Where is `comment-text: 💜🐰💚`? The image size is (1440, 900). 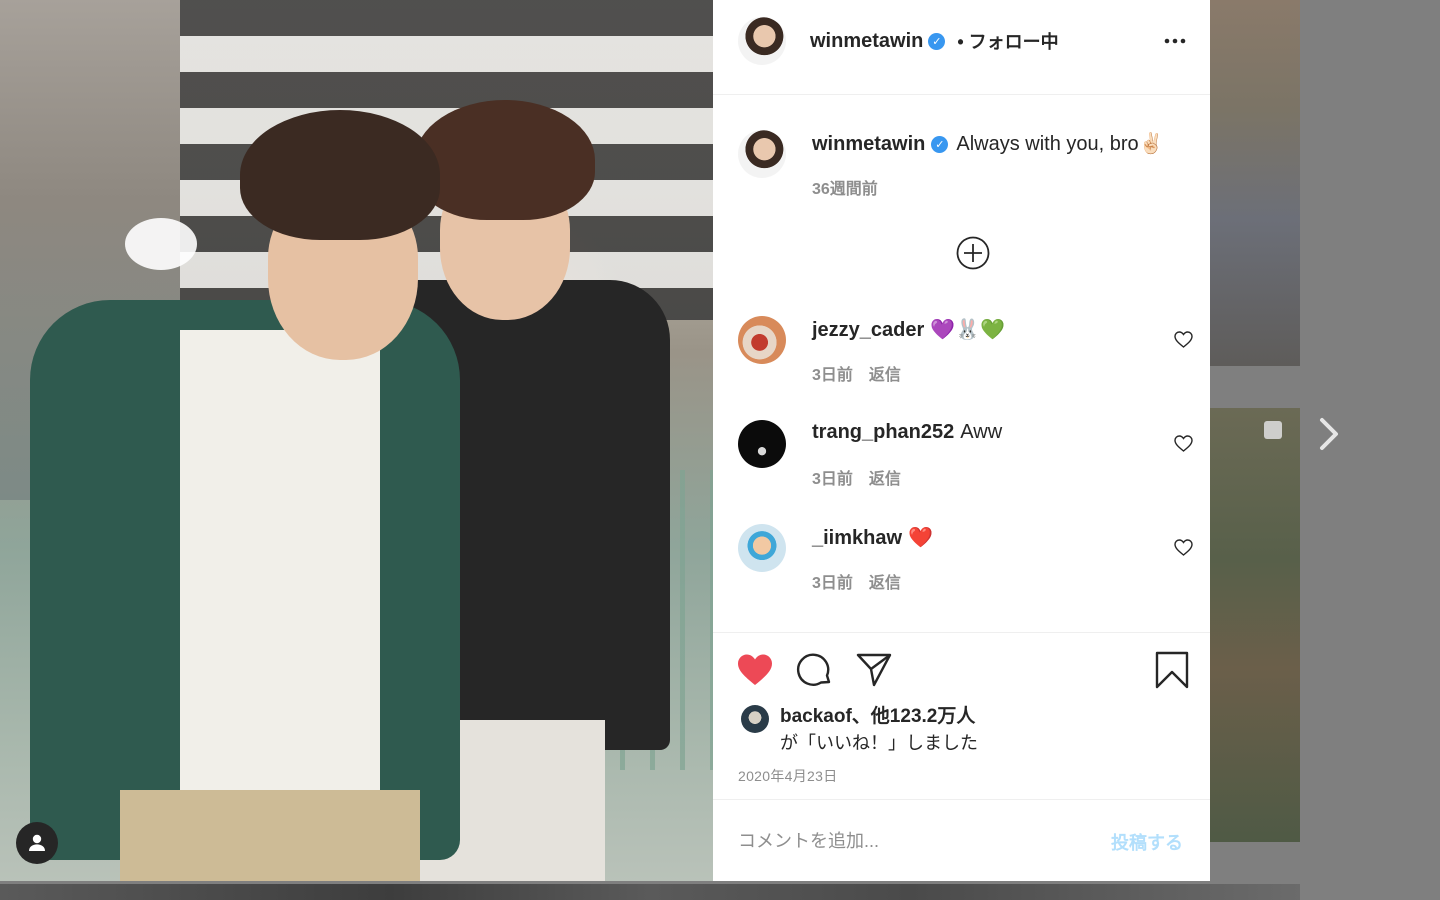
comment-text: 💜🐰💚 is located at coordinates (968, 330).